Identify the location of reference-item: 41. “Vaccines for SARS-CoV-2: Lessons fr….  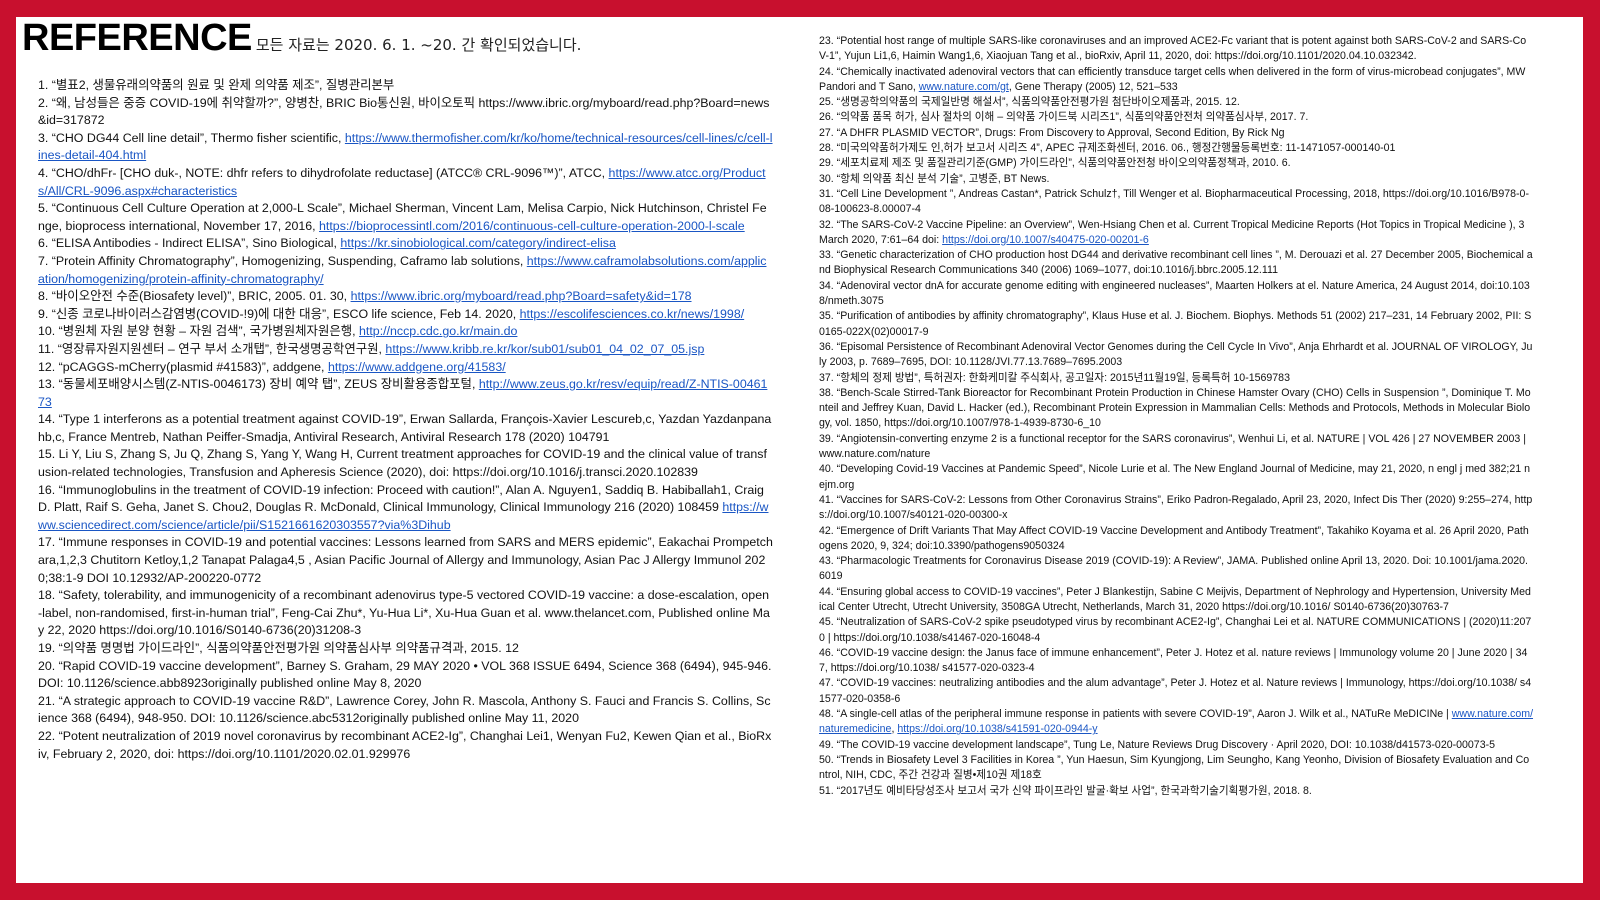
(1176, 508).